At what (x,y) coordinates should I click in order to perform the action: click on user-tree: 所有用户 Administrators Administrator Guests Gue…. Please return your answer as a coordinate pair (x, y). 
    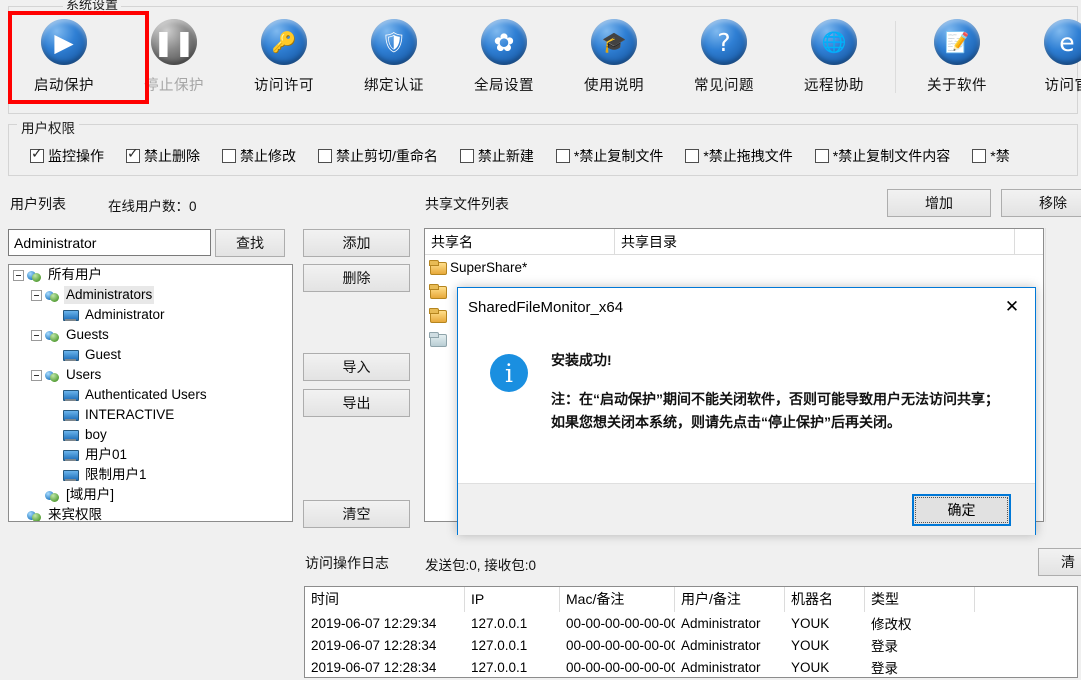
    Looking at the image, I should click on (150, 393).